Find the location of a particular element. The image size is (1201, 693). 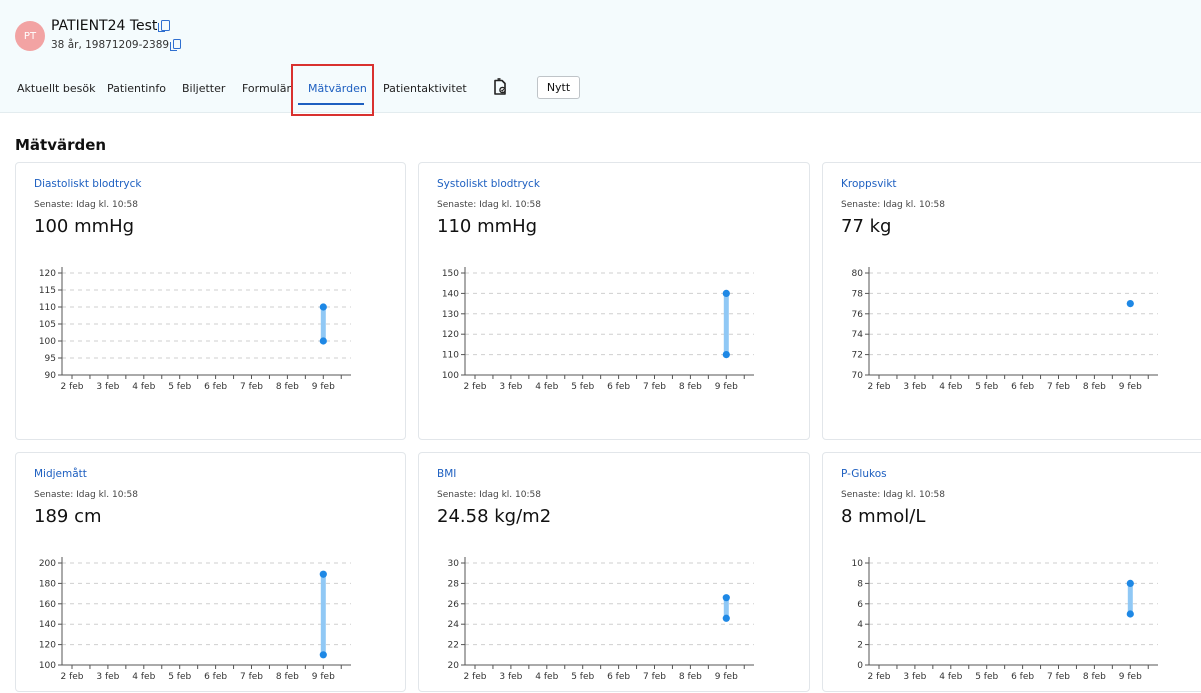

y-tick-label: 74 is located at coordinates (858, 335).